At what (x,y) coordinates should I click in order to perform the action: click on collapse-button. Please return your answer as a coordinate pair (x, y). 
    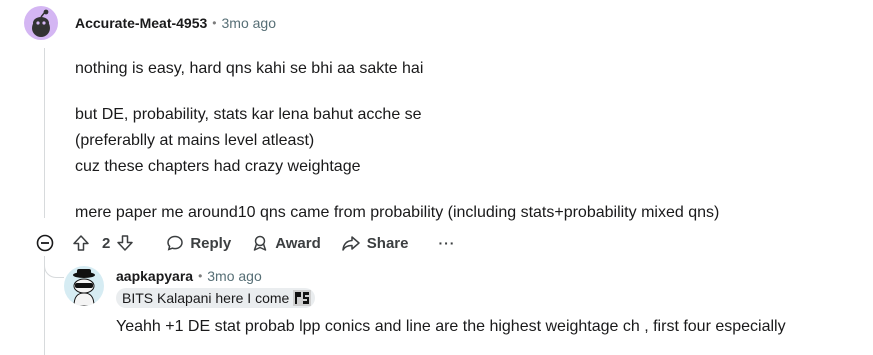
    Looking at the image, I should click on (45, 243).